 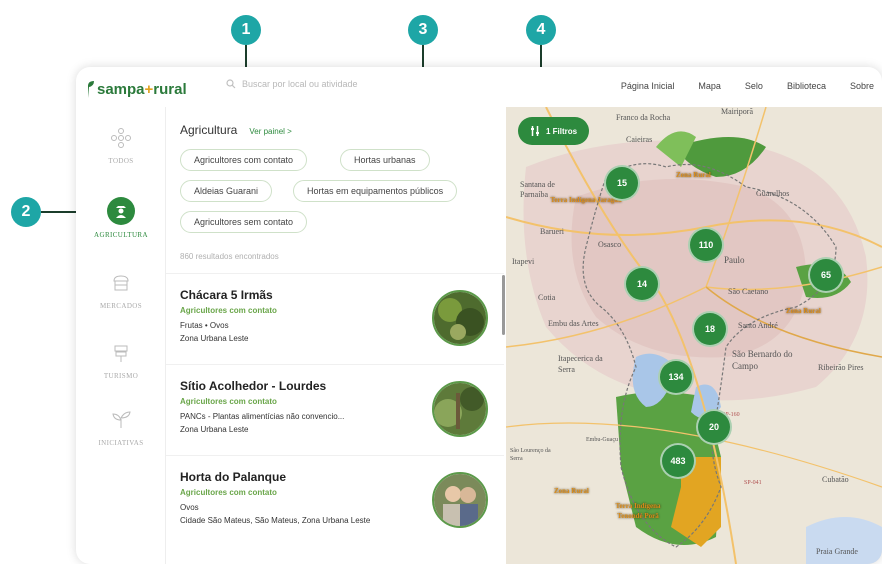 I want to click on card-name: Horta do Palanque, so click(x=233, y=477).